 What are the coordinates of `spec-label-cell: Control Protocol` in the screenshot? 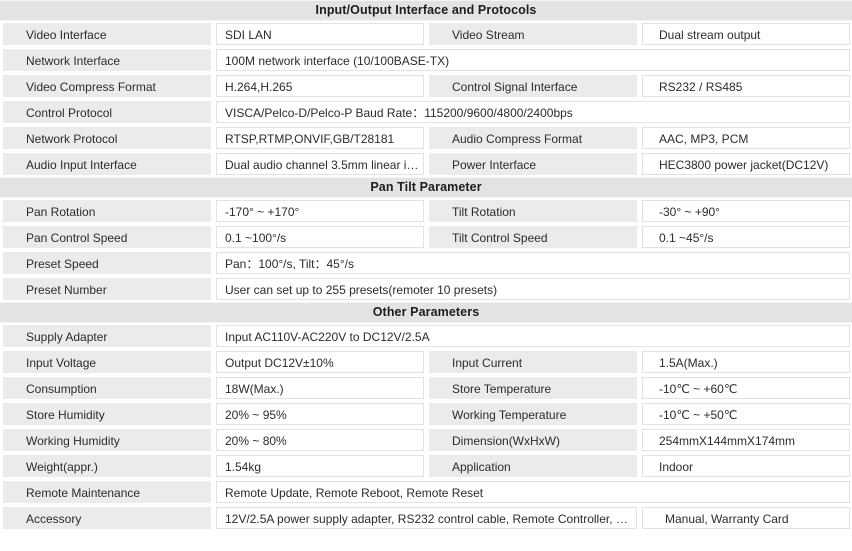 It's located at (106, 112).